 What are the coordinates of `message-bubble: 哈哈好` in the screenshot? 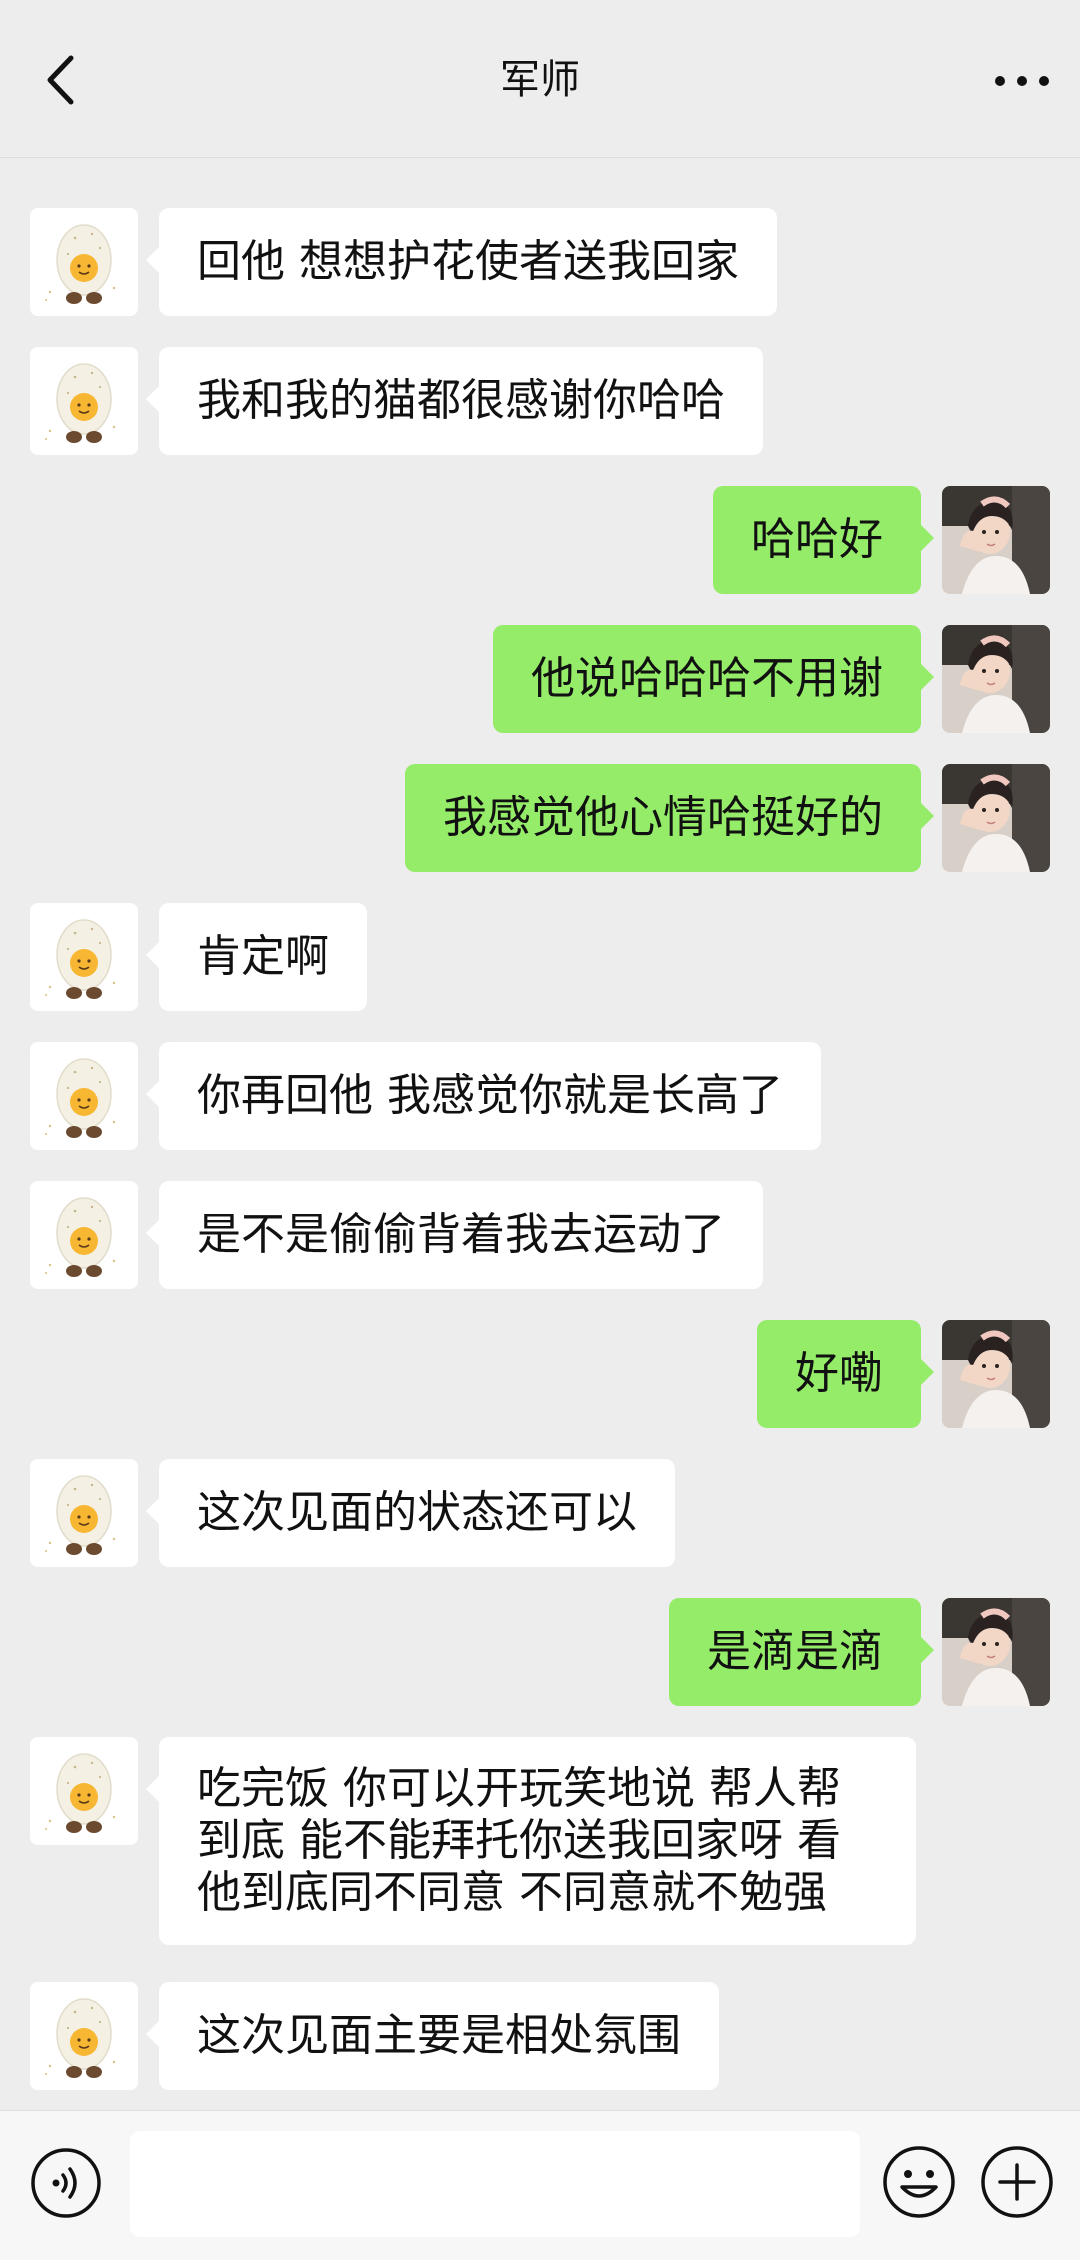 It's located at (823, 540).